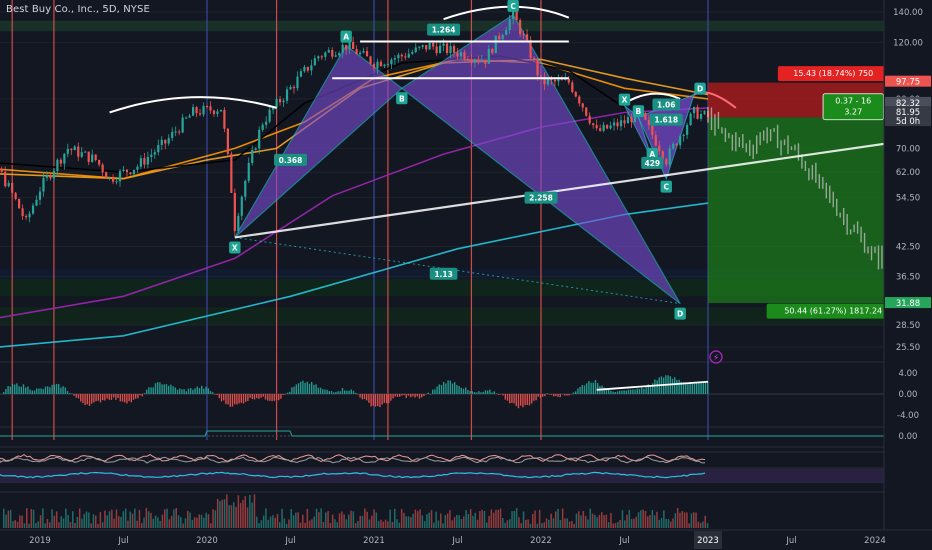 The height and width of the screenshot is (550, 932). Describe the element at coordinates (908, 122) in the screenshot. I see `price-tag-text: 5d 0h` at that location.